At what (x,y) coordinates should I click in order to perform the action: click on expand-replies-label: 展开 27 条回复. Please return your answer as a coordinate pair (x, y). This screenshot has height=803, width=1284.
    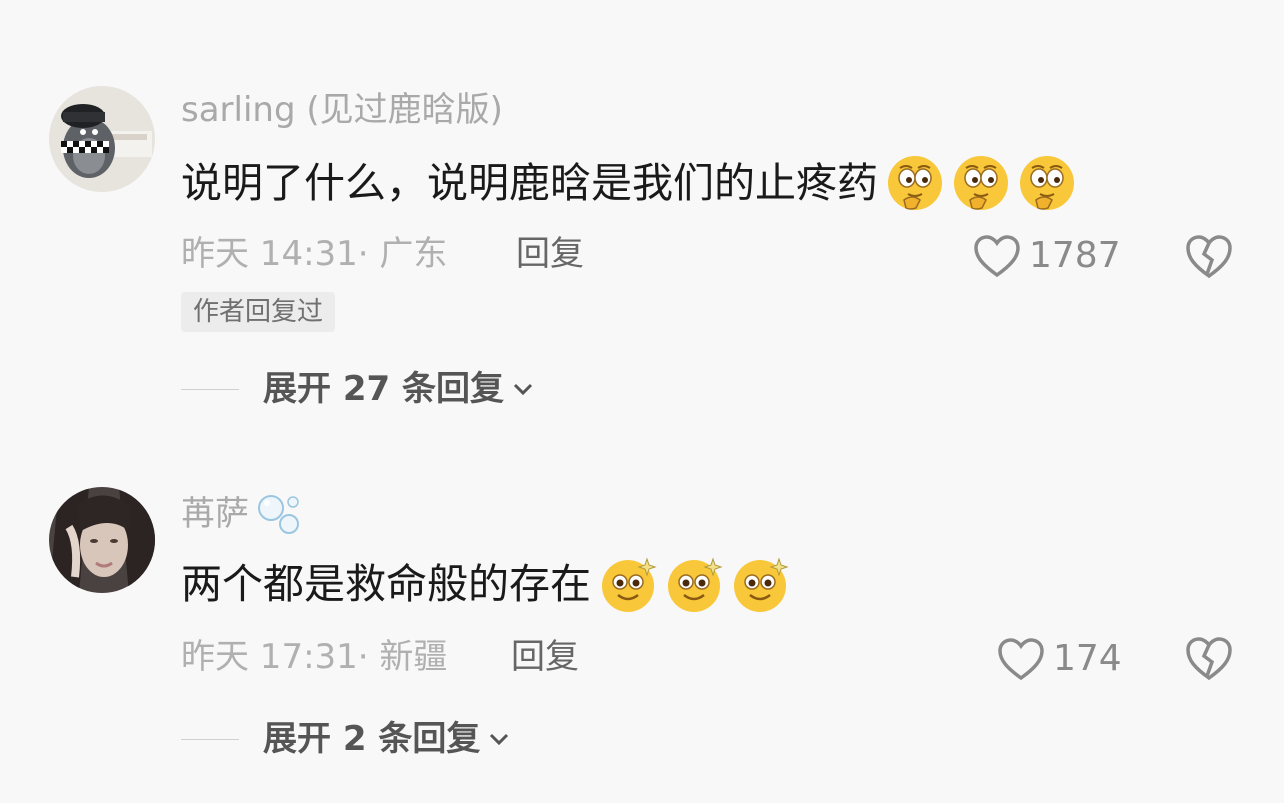
    Looking at the image, I should click on (383, 389).